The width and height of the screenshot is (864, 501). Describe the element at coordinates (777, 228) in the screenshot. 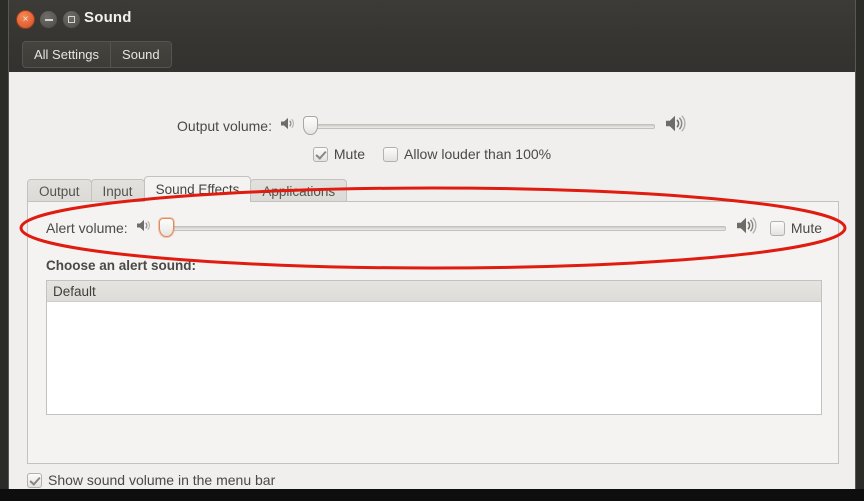

I see `alert-mute-checkbox-box` at that location.